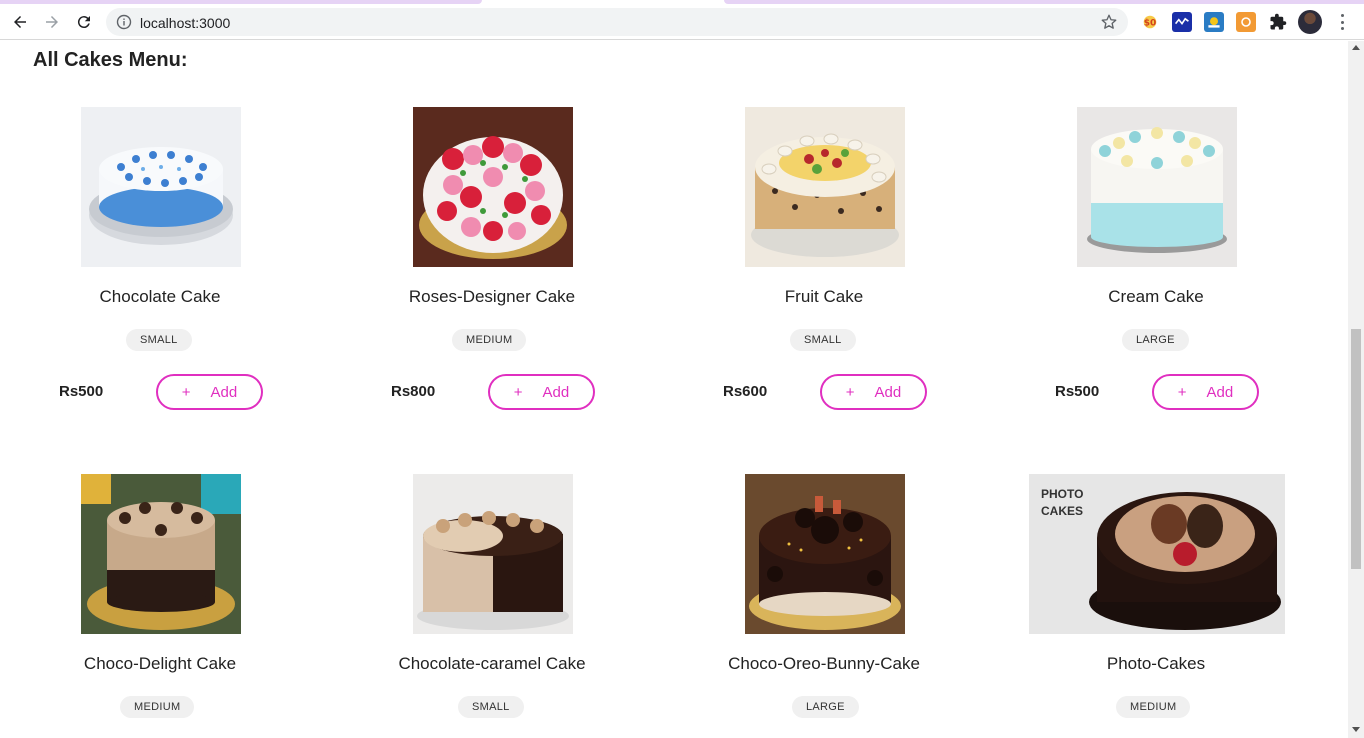 The height and width of the screenshot is (738, 1364). I want to click on vertical-scrollbar, so click(1356, 389).